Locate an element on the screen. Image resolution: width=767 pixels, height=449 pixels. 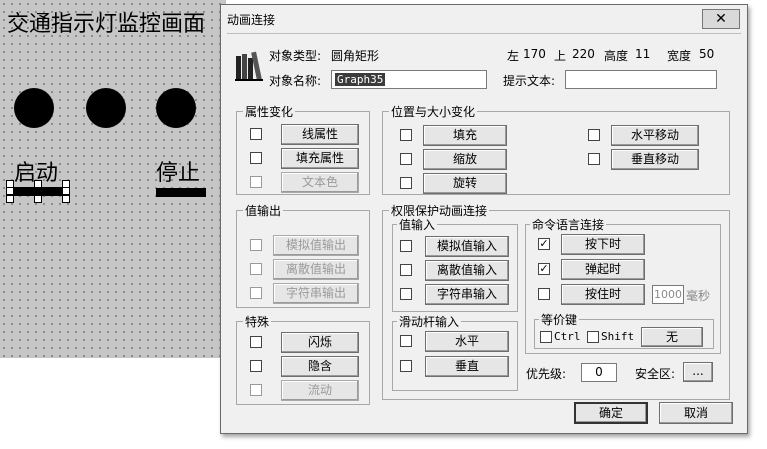
ctrl-checkbox is located at coordinates (546, 337).